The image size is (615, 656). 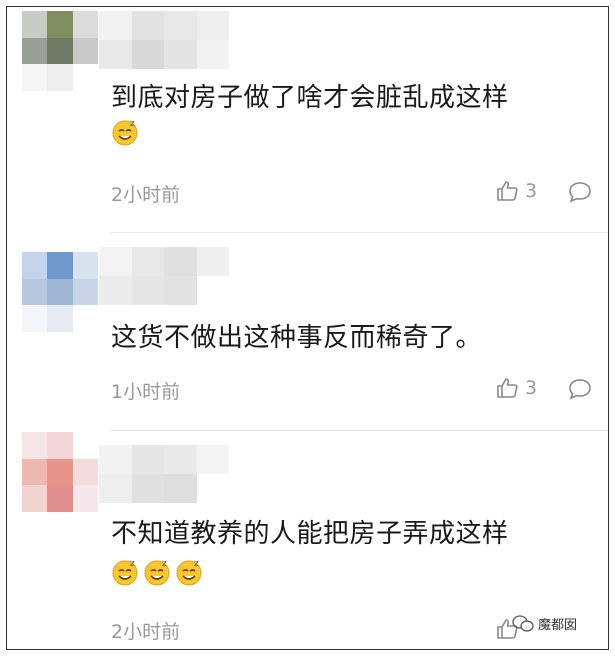 I want to click on emoji-row: z, so click(x=126, y=132).